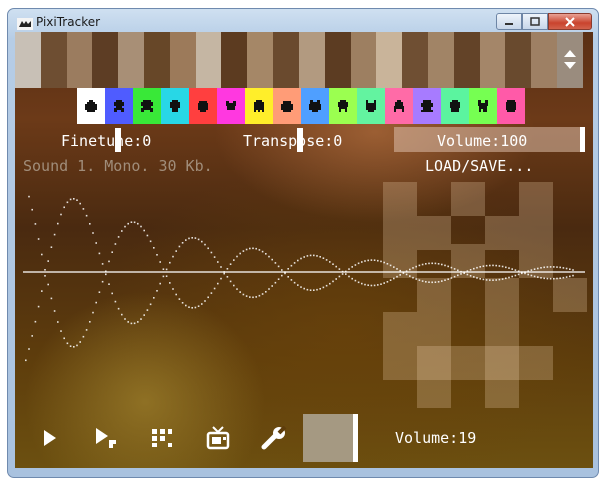 The width and height of the screenshot is (610, 488). Describe the element at coordinates (118, 140) in the screenshot. I see `finetune-cursor` at that location.